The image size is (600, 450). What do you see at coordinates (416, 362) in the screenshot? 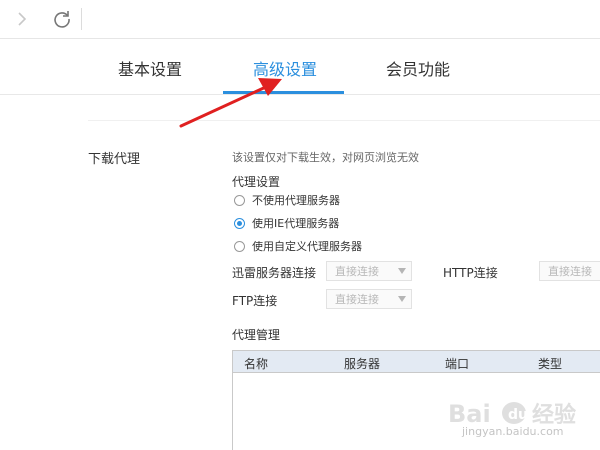
I see `table-header: 名称 服务器 端口 类型` at bounding box center [416, 362].